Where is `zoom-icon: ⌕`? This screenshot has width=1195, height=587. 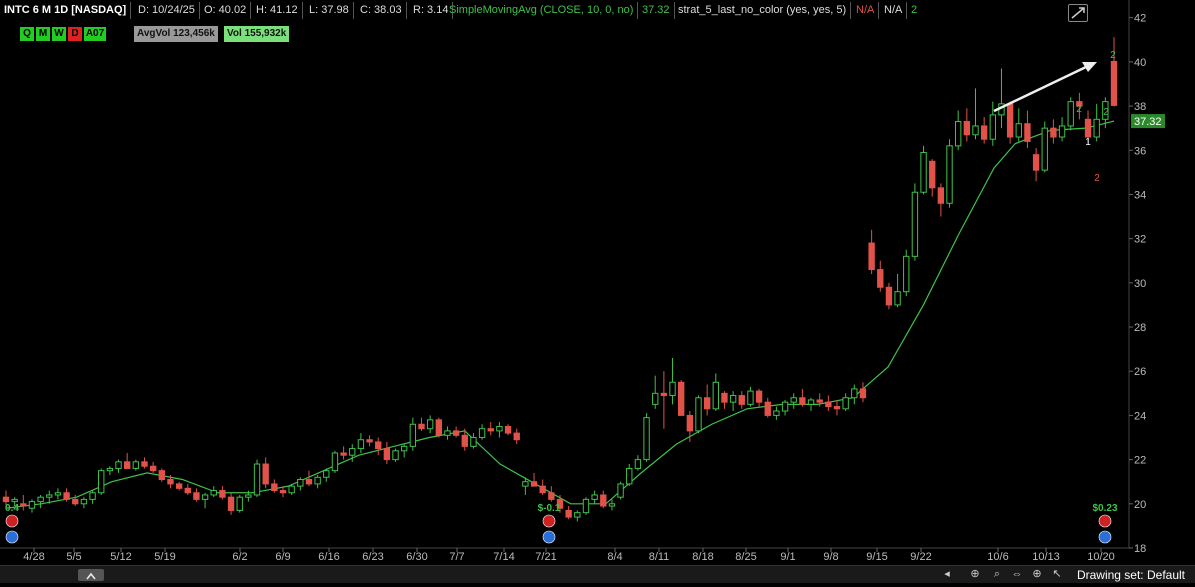 zoom-icon: ⌕ is located at coordinates (997, 574).